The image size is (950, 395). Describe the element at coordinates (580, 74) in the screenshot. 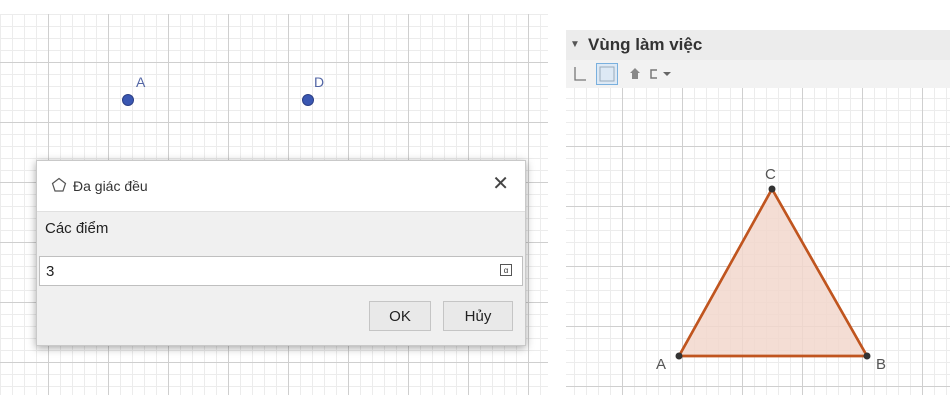

I see `axes-icon` at that location.